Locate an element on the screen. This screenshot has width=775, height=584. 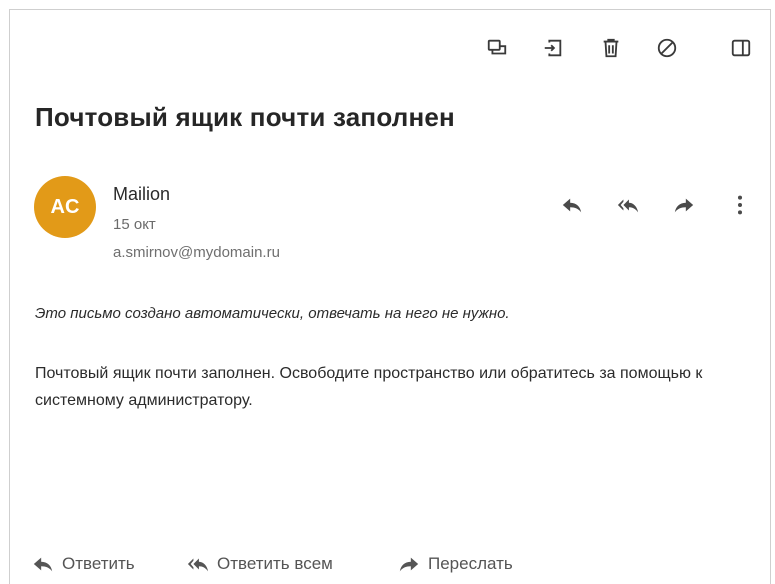
footer-reply-all-button: Ответить всем is located at coordinates (260, 564).